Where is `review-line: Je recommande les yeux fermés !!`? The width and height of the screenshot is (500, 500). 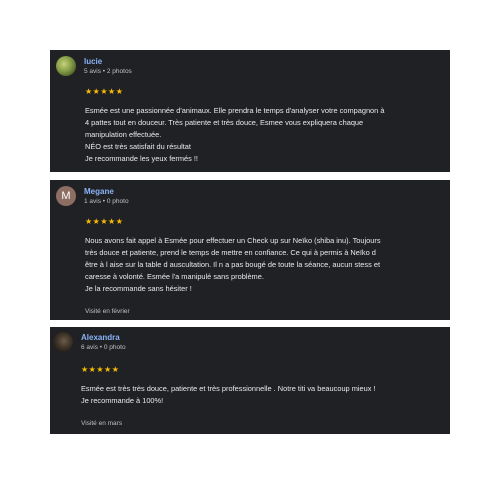
review-line: Je recommande les yeux fermés !! is located at coordinates (141, 158).